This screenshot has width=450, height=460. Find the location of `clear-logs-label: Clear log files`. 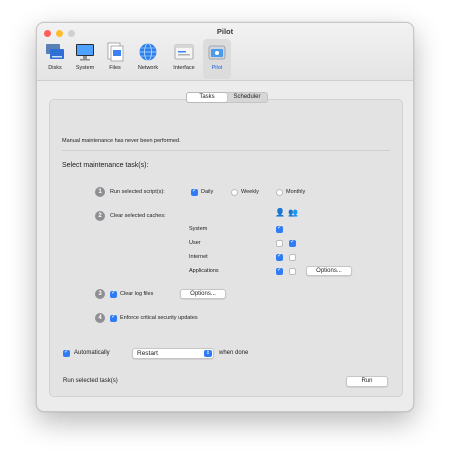

clear-logs-label: Clear log files is located at coordinates (137, 294).